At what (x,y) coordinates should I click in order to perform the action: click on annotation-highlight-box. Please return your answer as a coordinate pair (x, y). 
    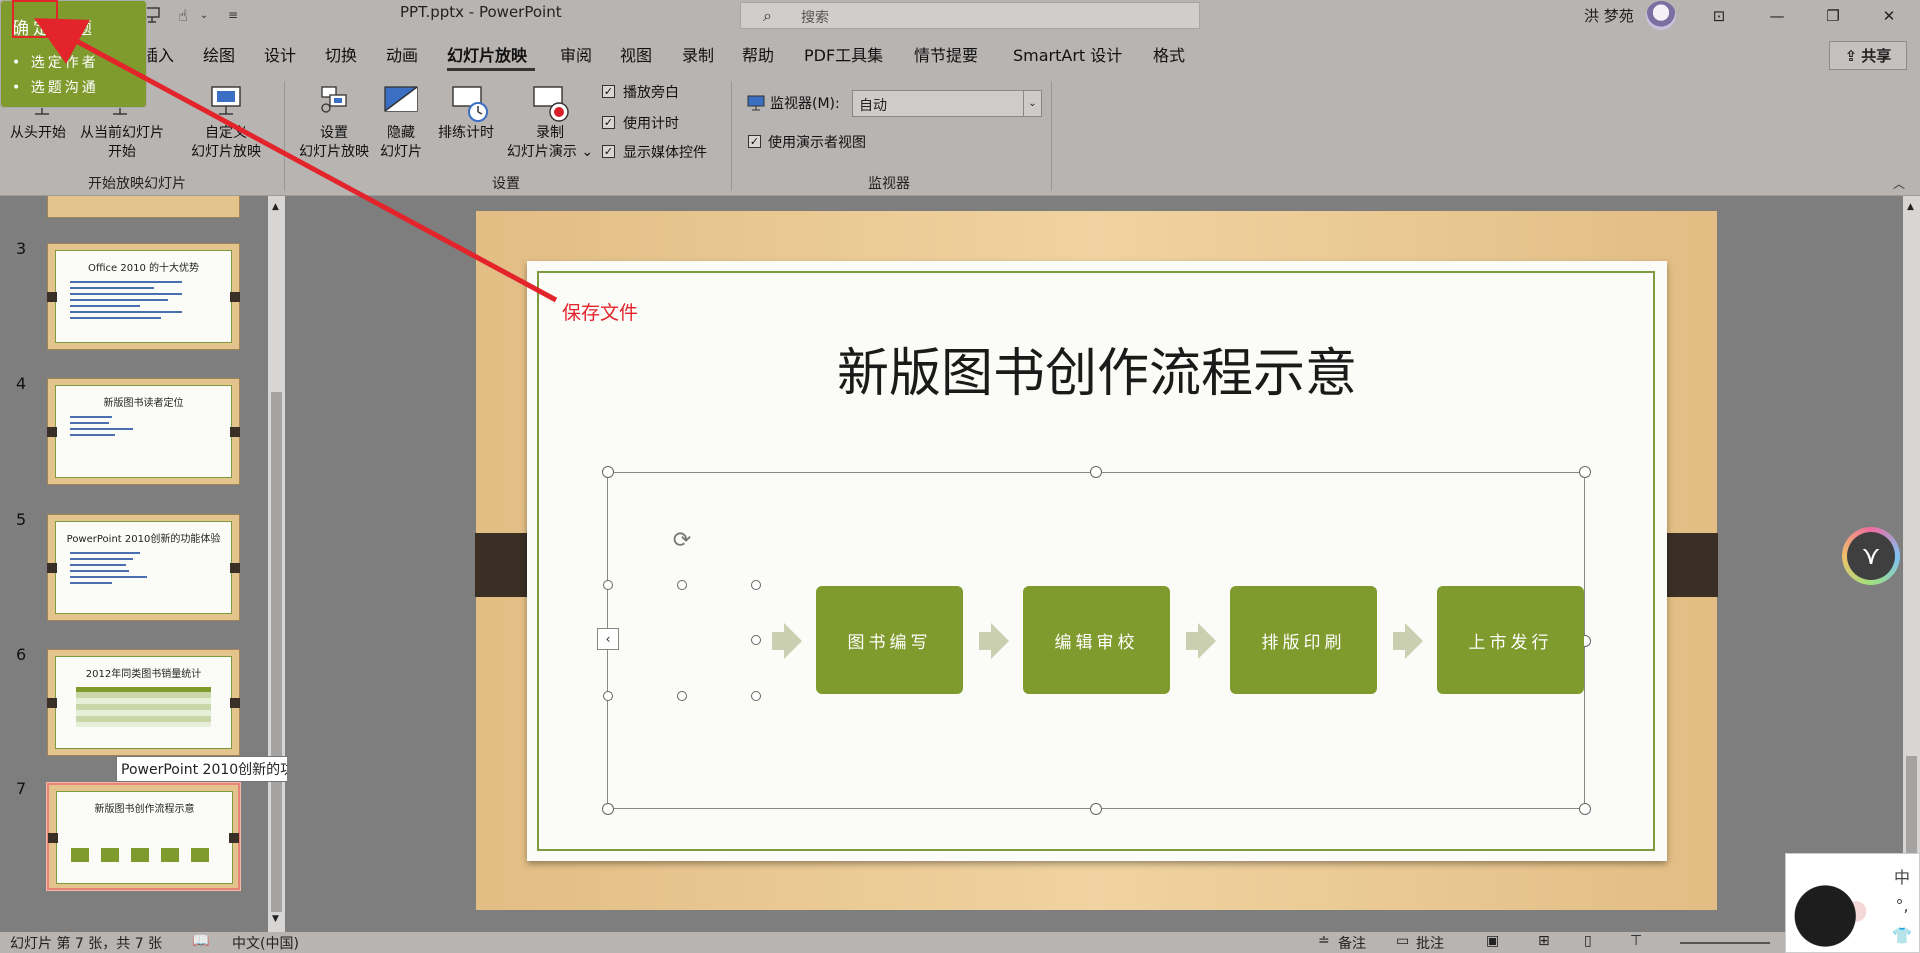
    Looking at the image, I should click on (35, 19).